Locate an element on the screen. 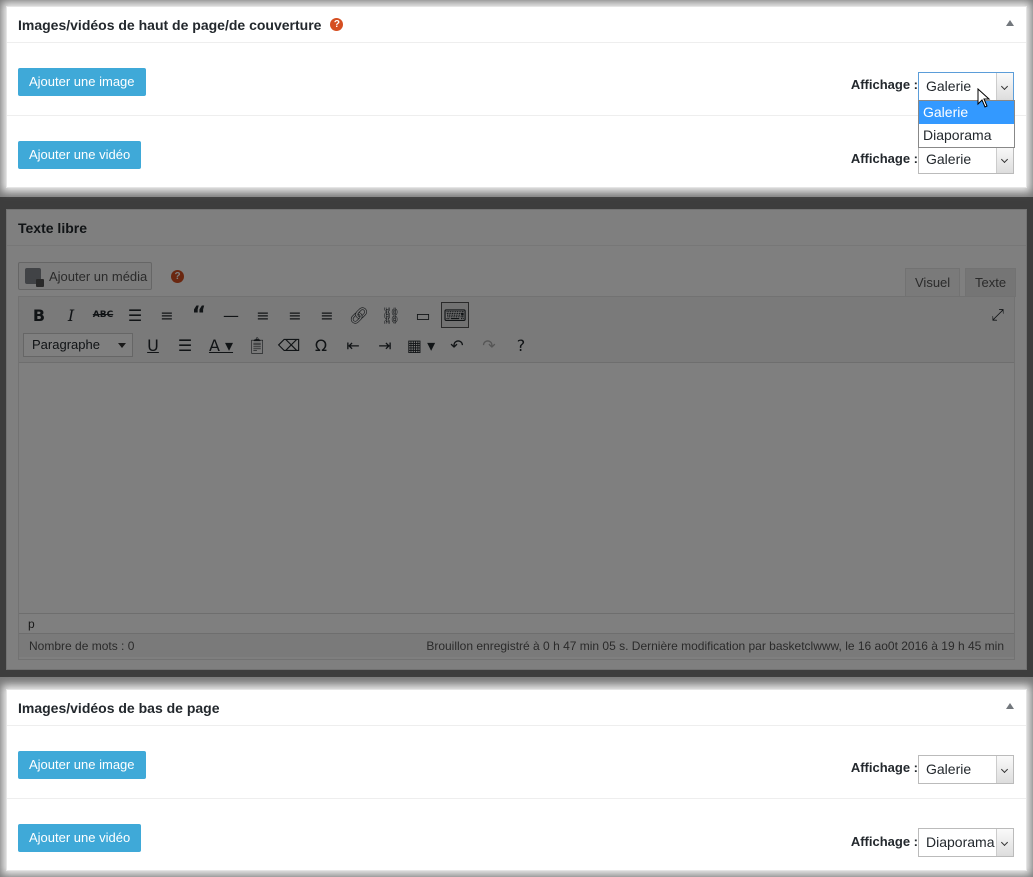 The image size is (1033, 877). special-character-icon: Ω is located at coordinates (321, 345).